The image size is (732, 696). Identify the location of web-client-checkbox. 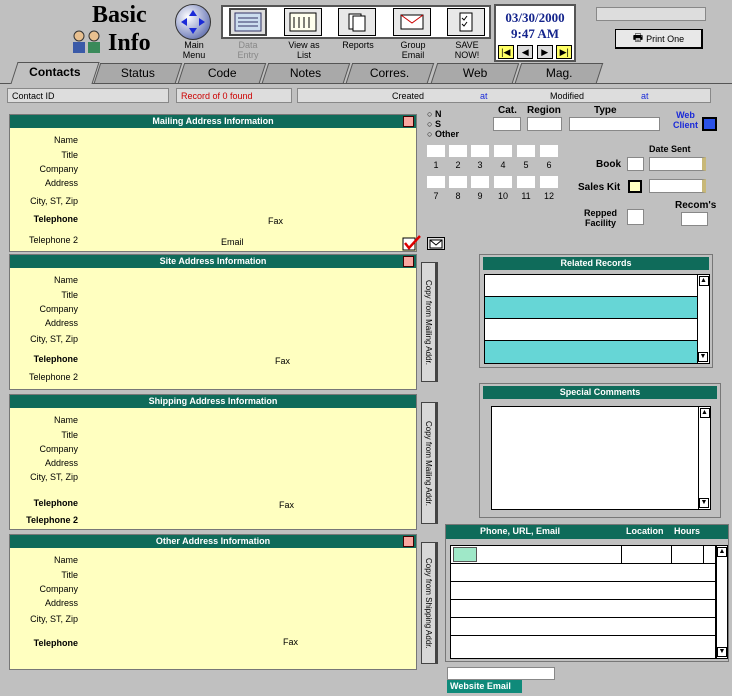
(709, 124).